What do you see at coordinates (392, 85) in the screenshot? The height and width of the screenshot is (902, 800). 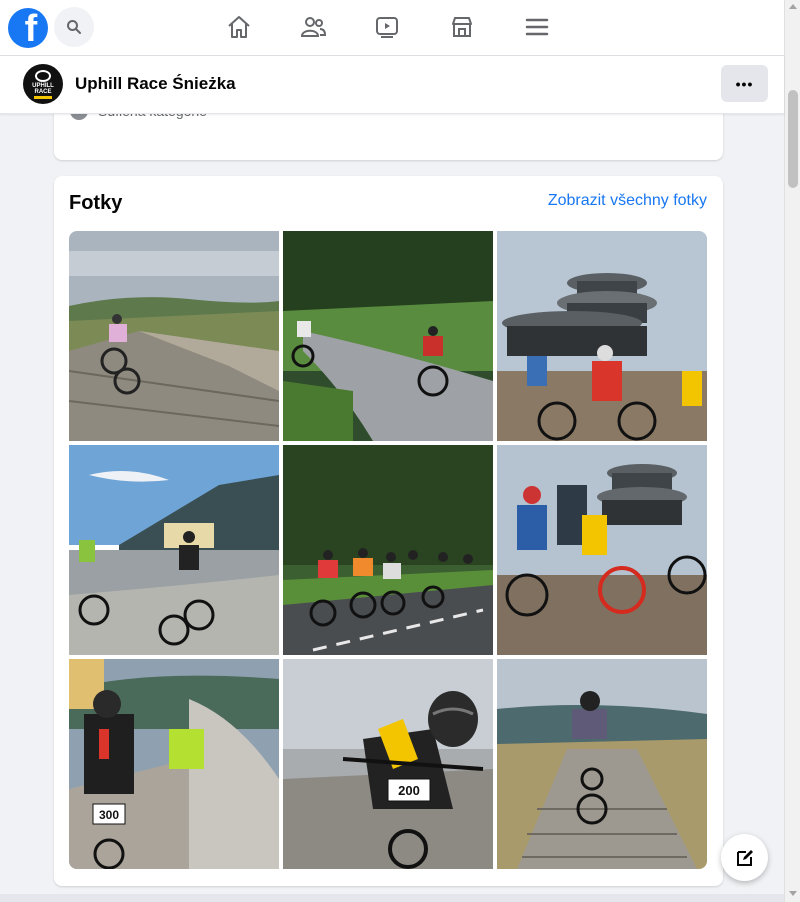 I see `page-header-bar: UPHILL RACE Uphill Race Śnieżka •••` at bounding box center [392, 85].